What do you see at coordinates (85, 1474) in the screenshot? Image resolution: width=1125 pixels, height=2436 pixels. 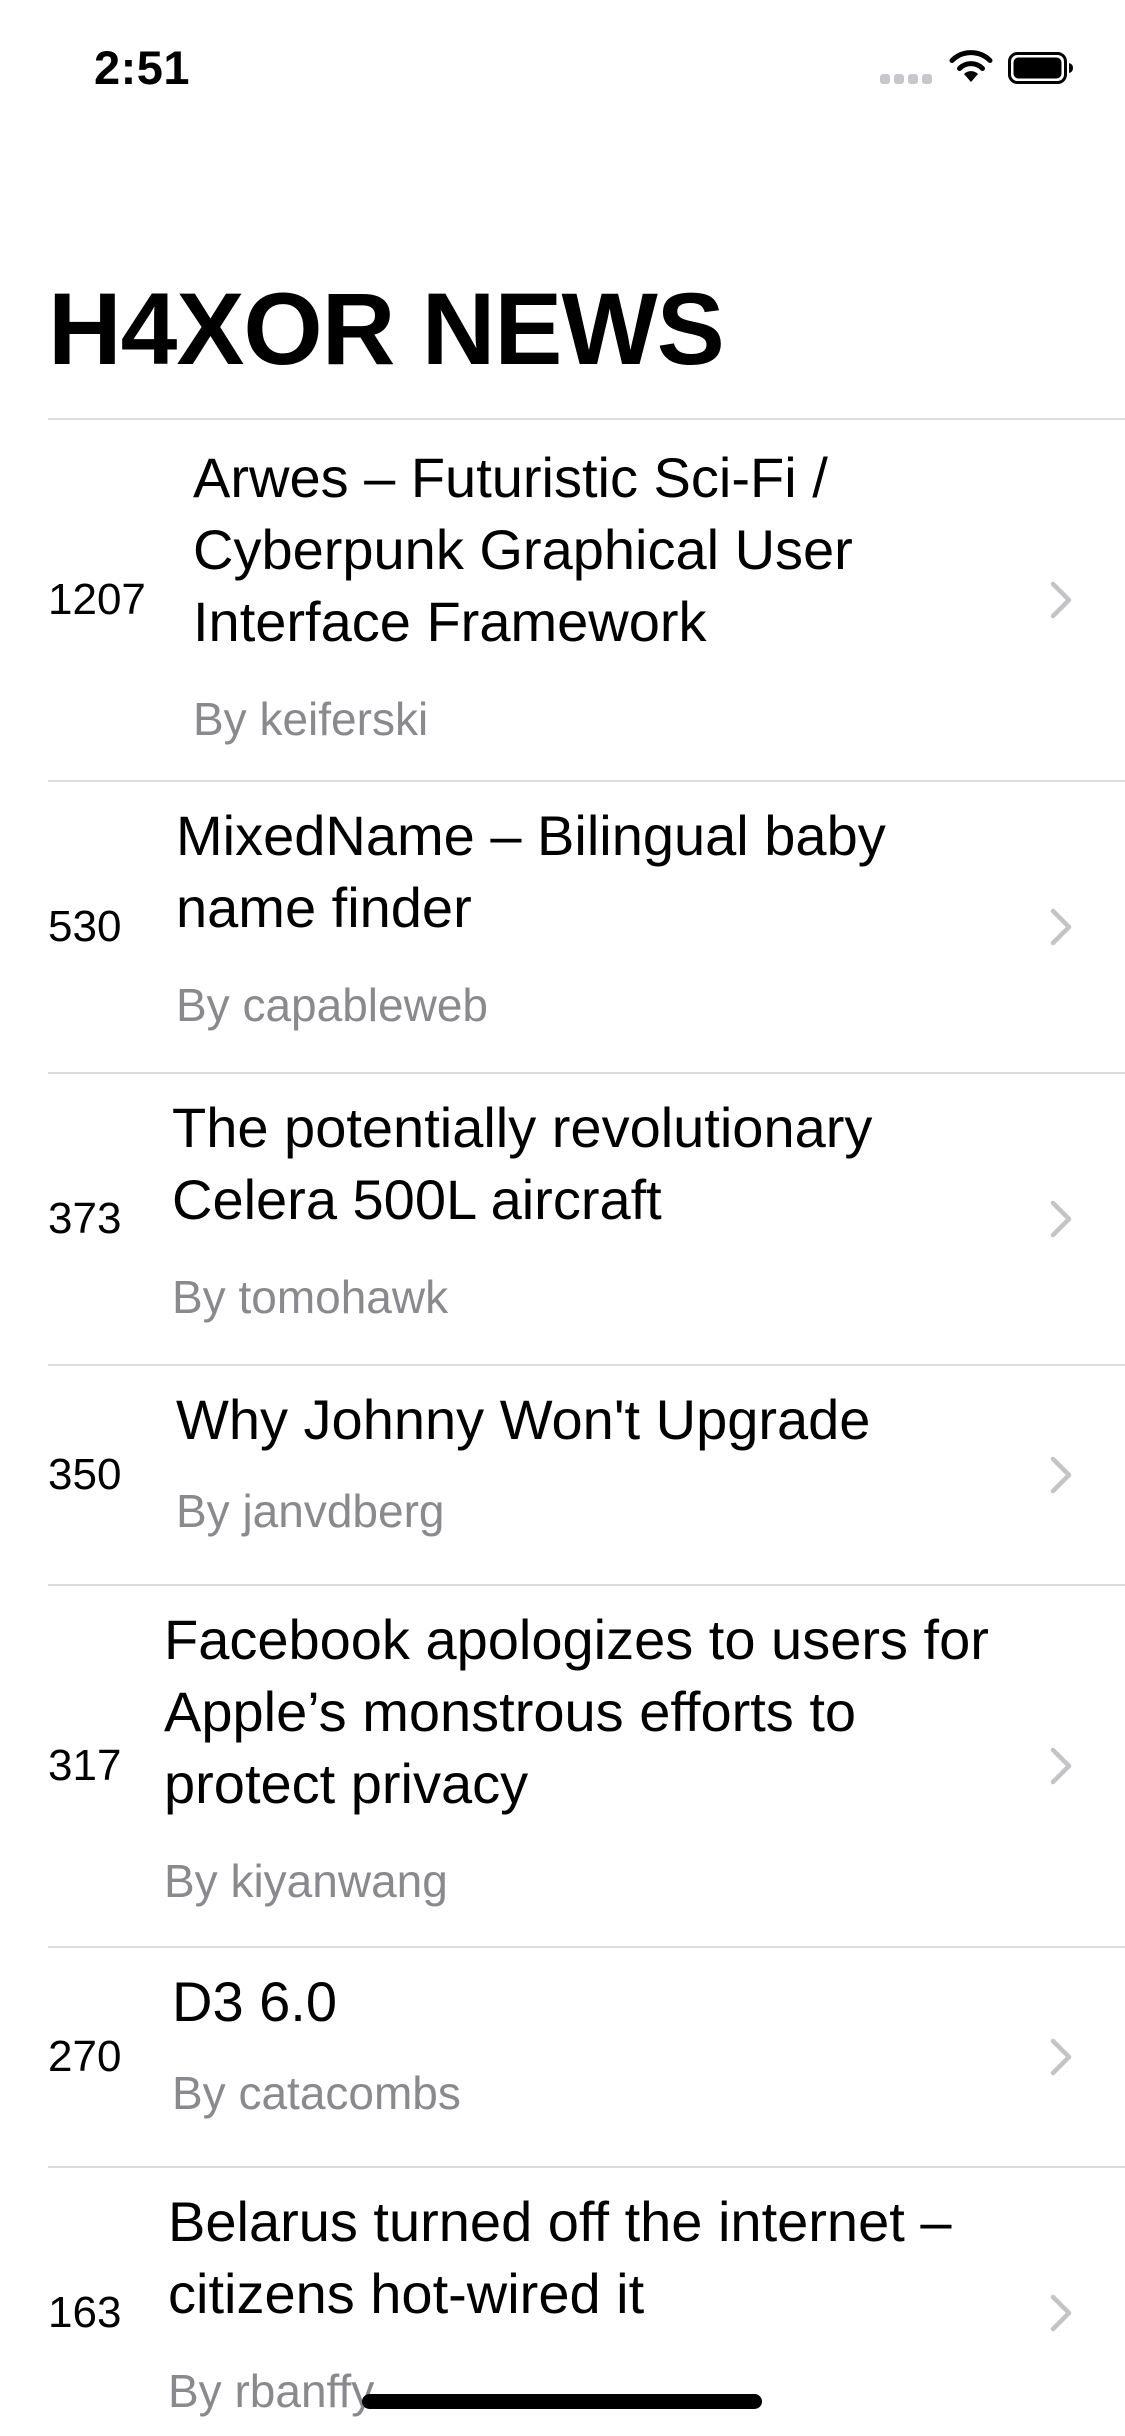 I see `story-points: 350` at bounding box center [85, 1474].